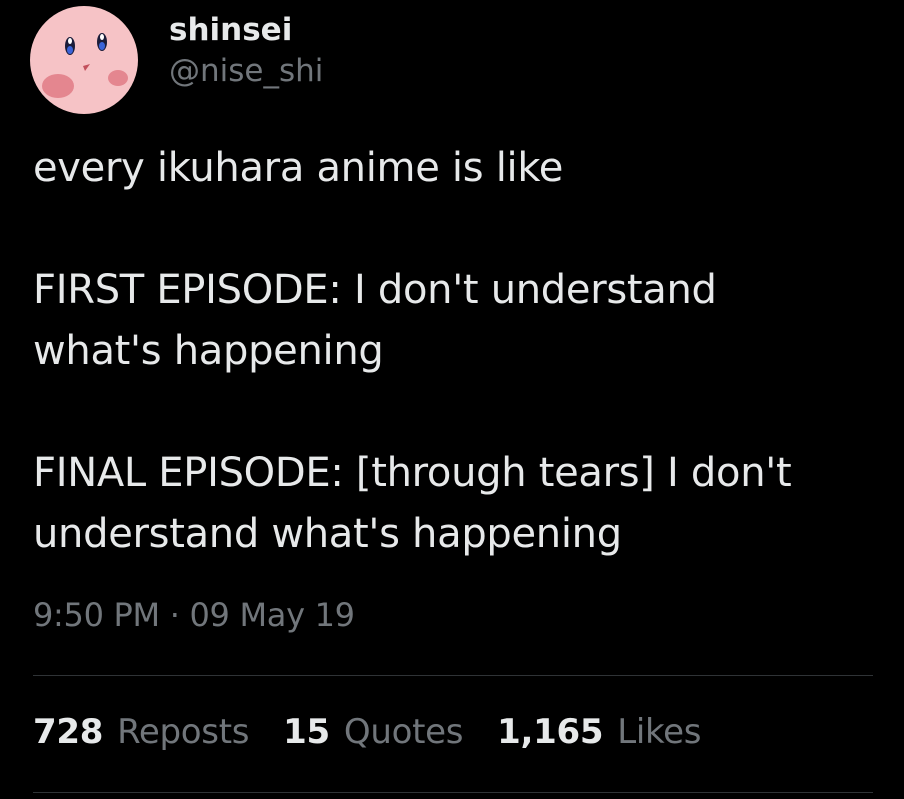  I want to click on avatar, so click(84, 60).